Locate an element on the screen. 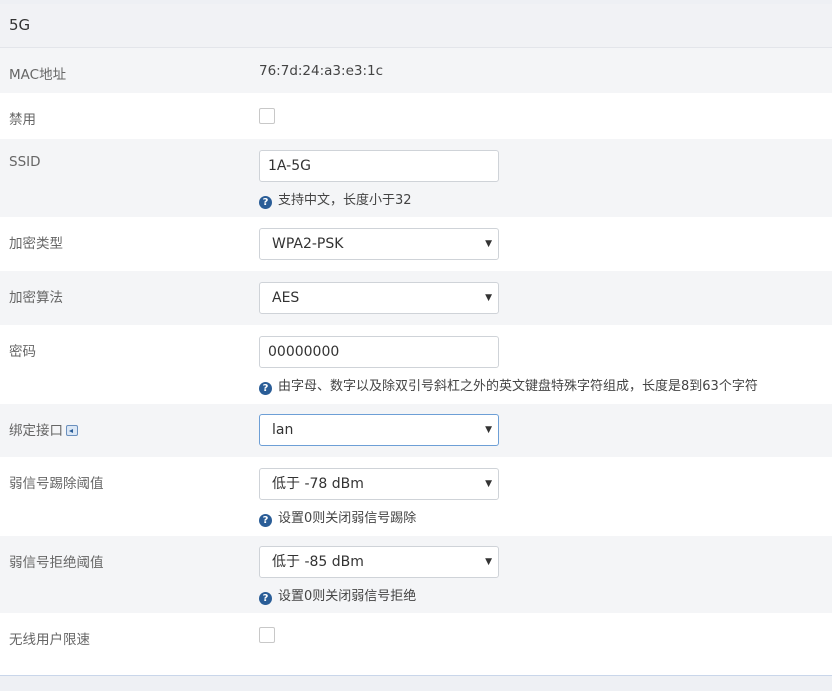 Image resolution: width=832 pixels, height=691 pixels. bind-interface-value: lan is located at coordinates (283, 430).